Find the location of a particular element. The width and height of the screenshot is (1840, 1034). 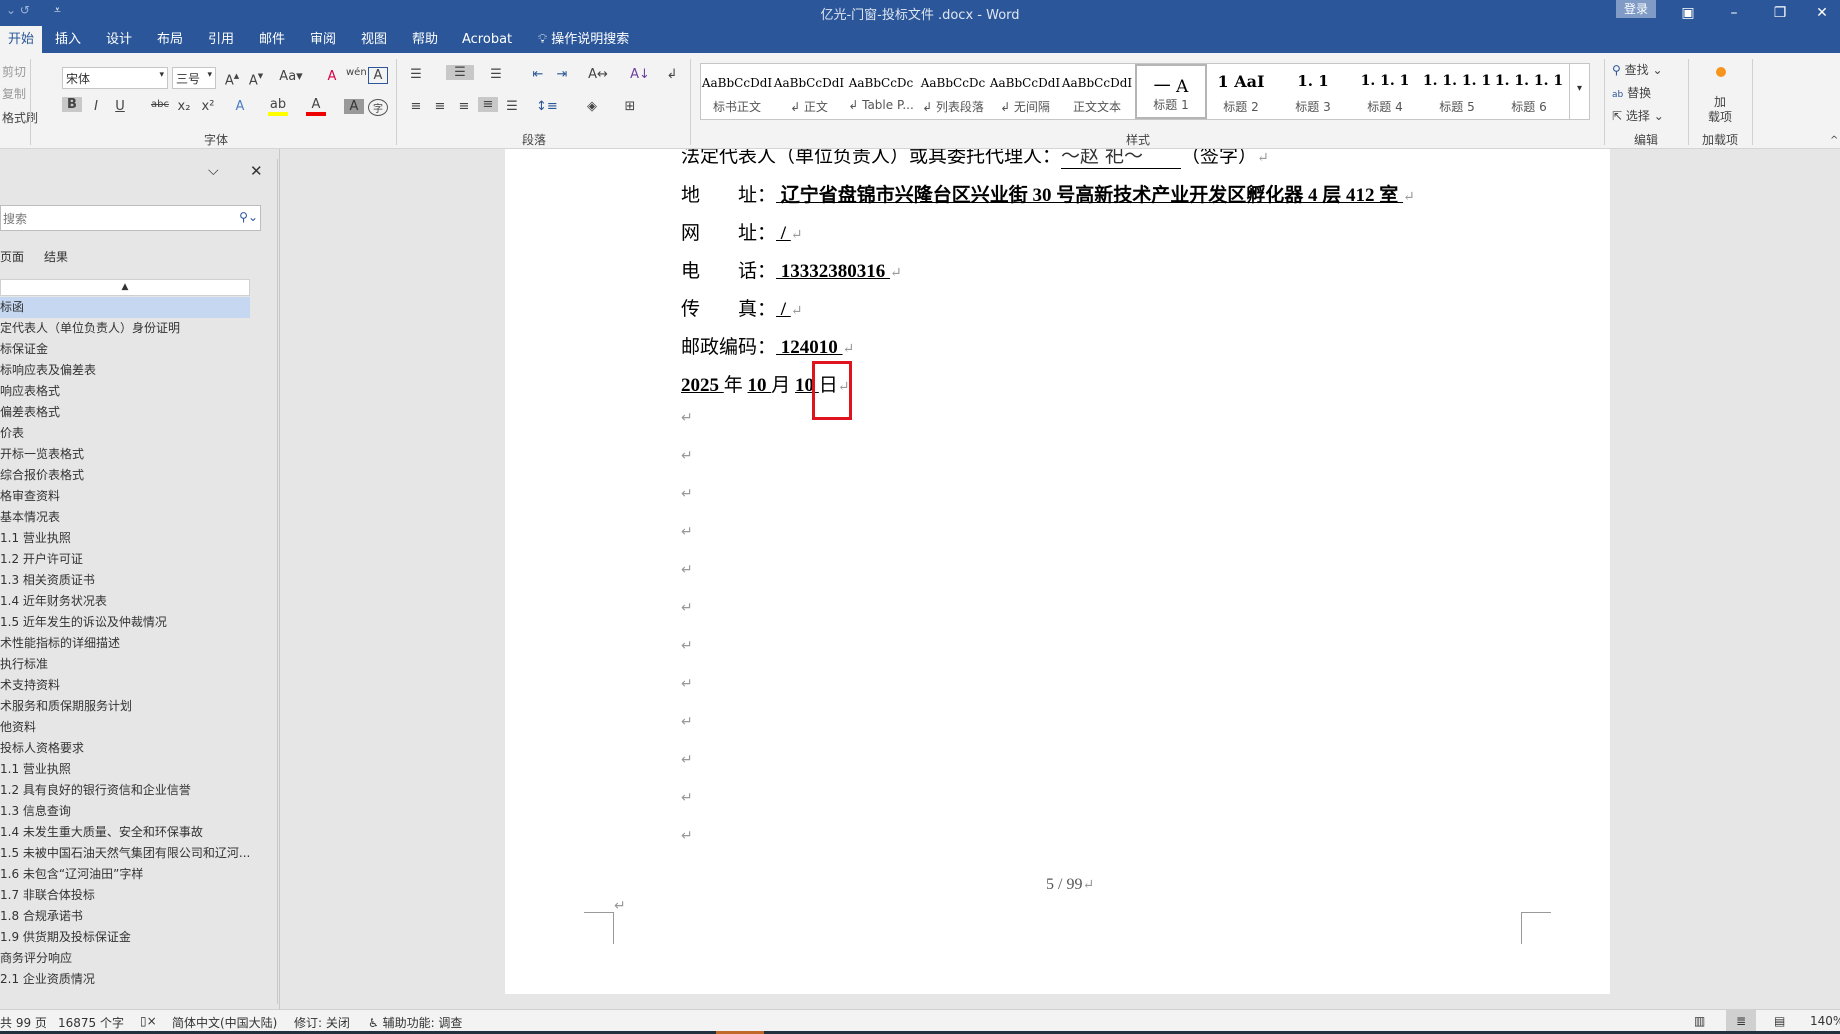

shading-icon: ◈ is located at coordinates (592, 106).